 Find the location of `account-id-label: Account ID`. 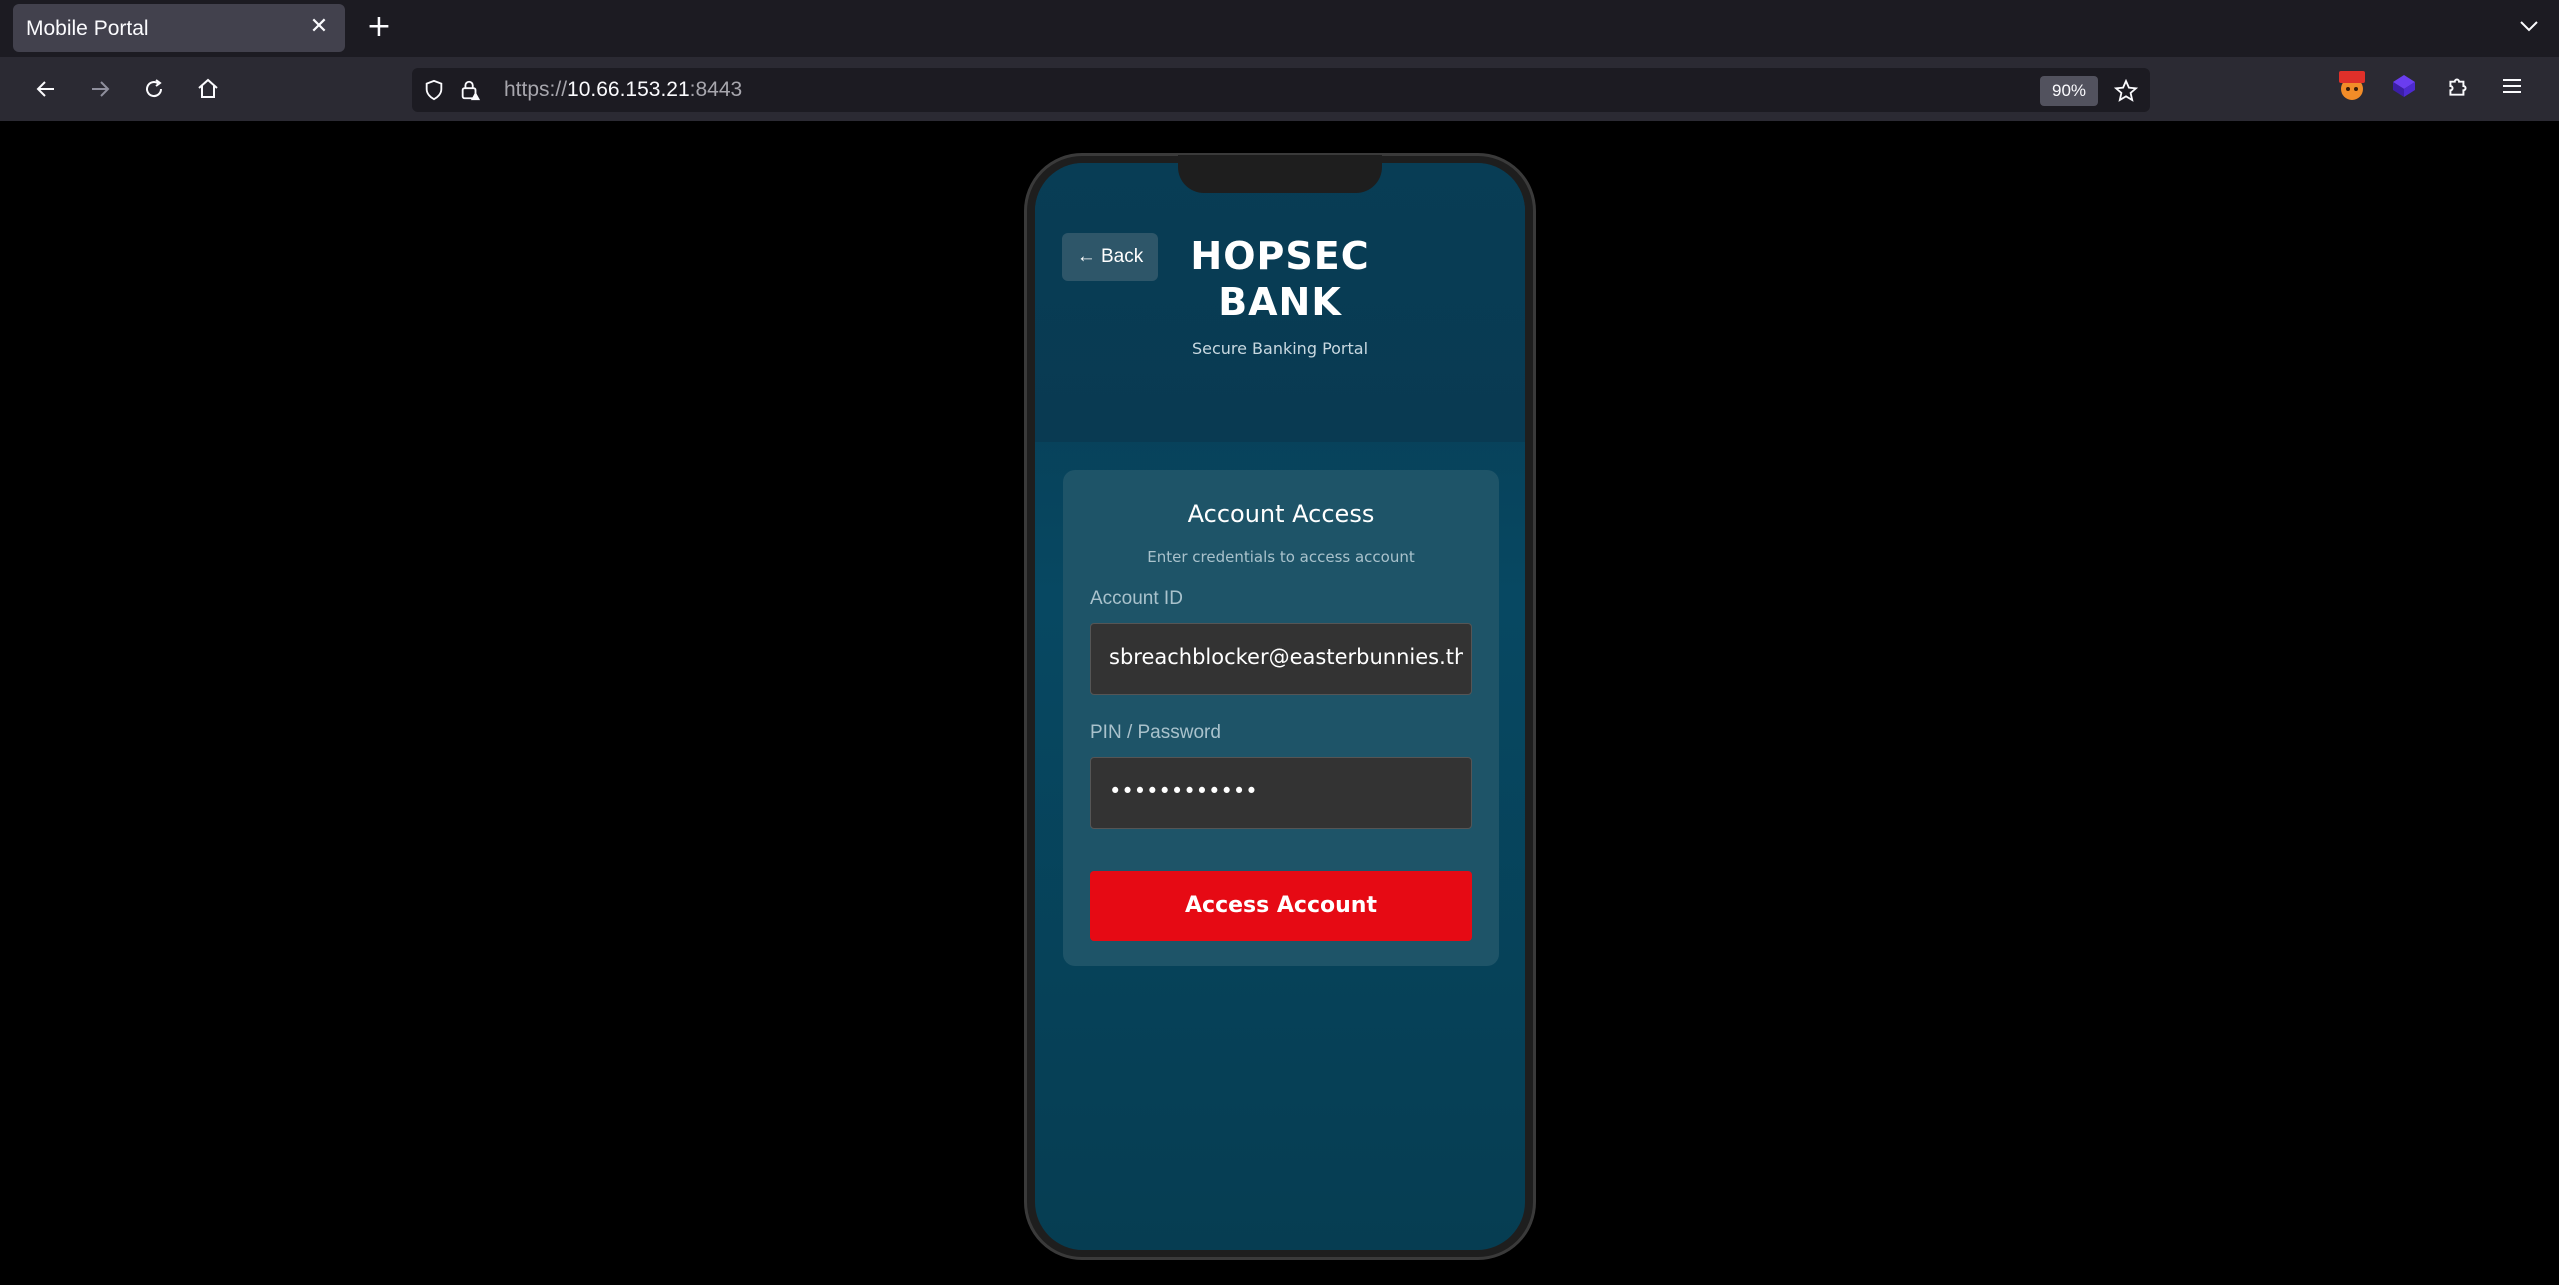

account-id-label: Account ID is located at coordinates (1136, 598).